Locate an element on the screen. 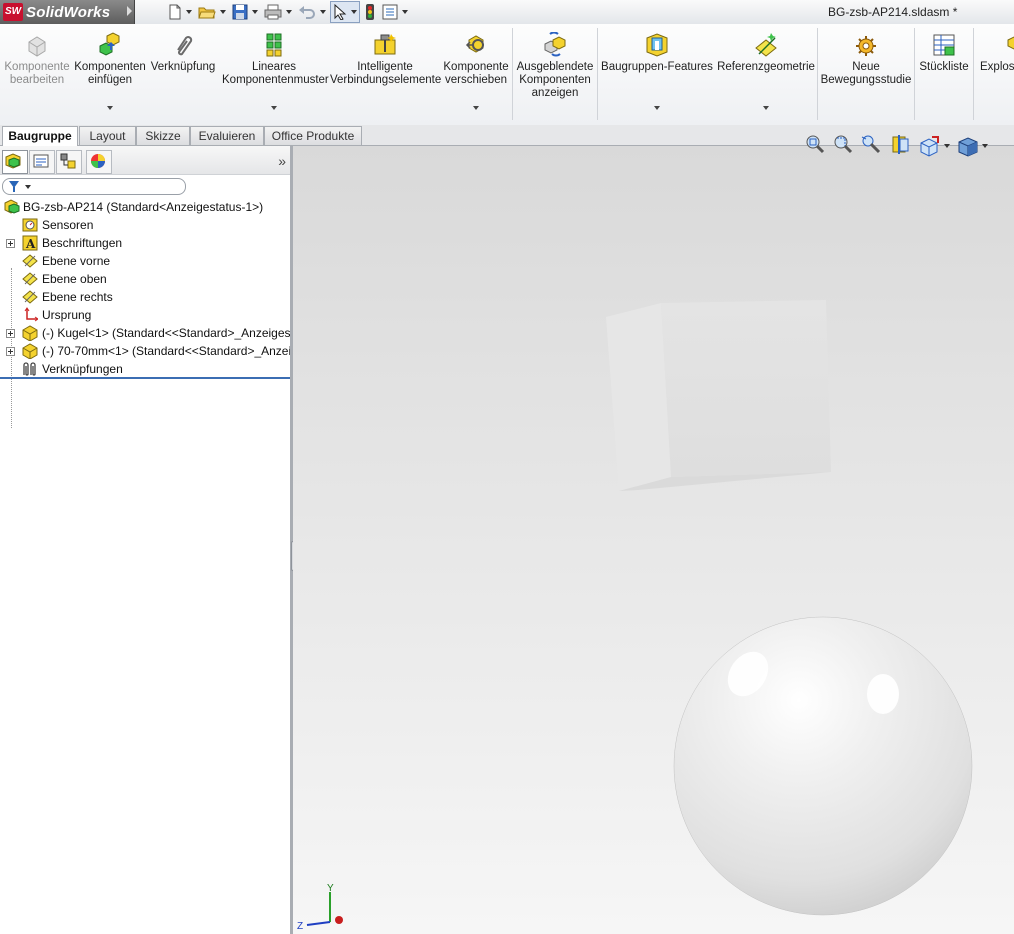 Image resolution: width=1014 pixels, height=934 pixels. zoom-to-fit-button is located at coordinates (815, 145).